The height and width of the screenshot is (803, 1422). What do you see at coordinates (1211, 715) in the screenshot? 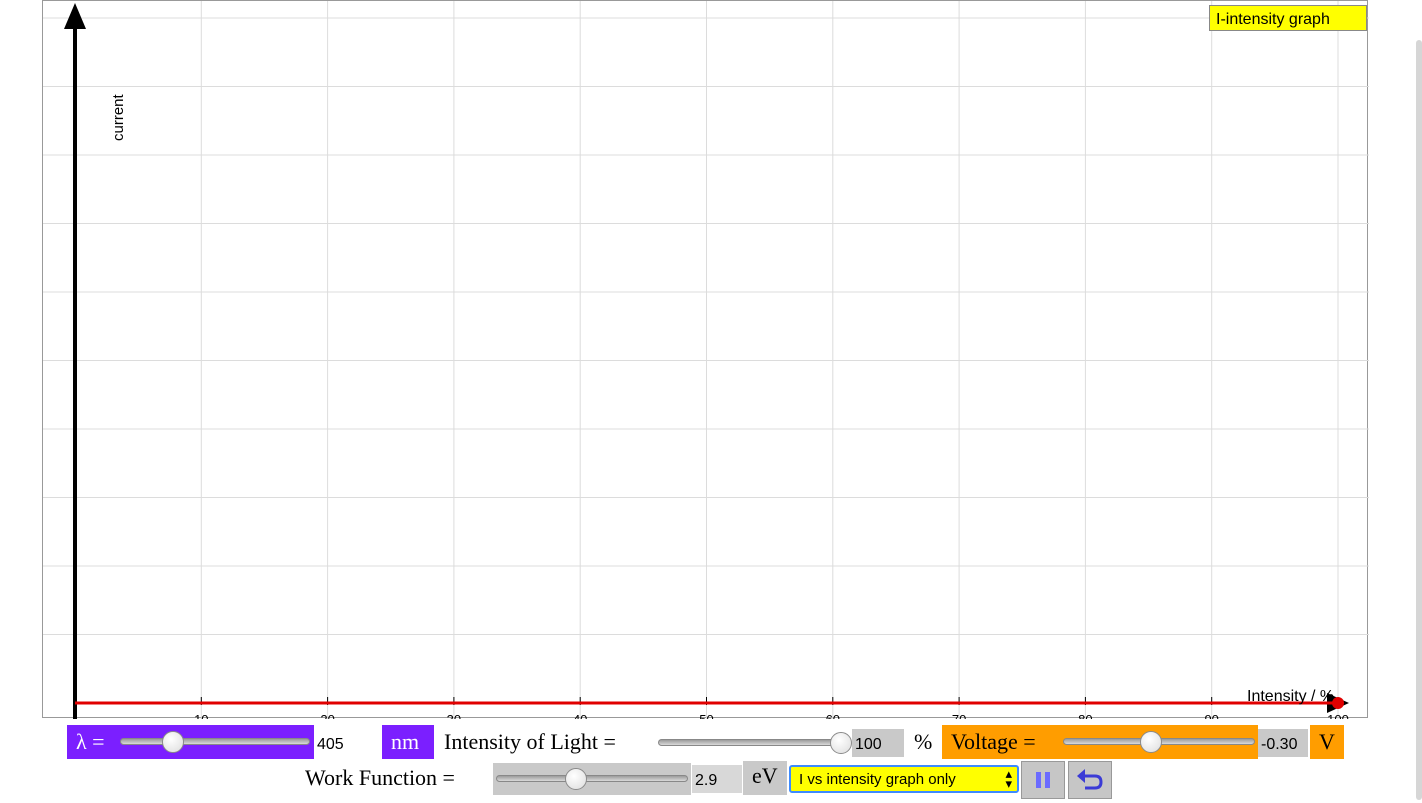
I see `x-tick-label: 90` at bounding box center [1211, 715].